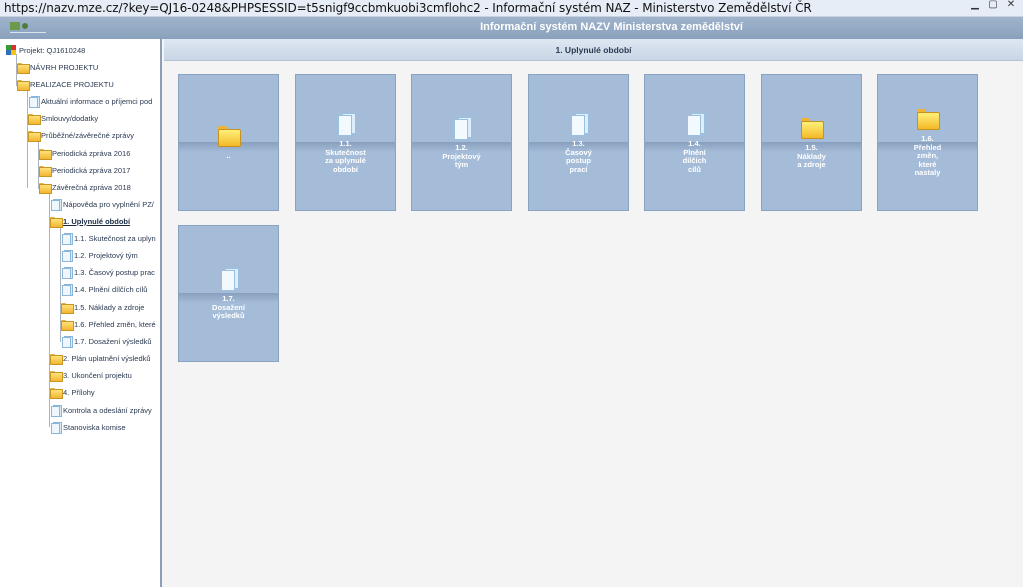  What do you see at coordinates (993, 5) in the screenshot?
I see `maximize-icon: ▢` at bounding box center [993, 5].